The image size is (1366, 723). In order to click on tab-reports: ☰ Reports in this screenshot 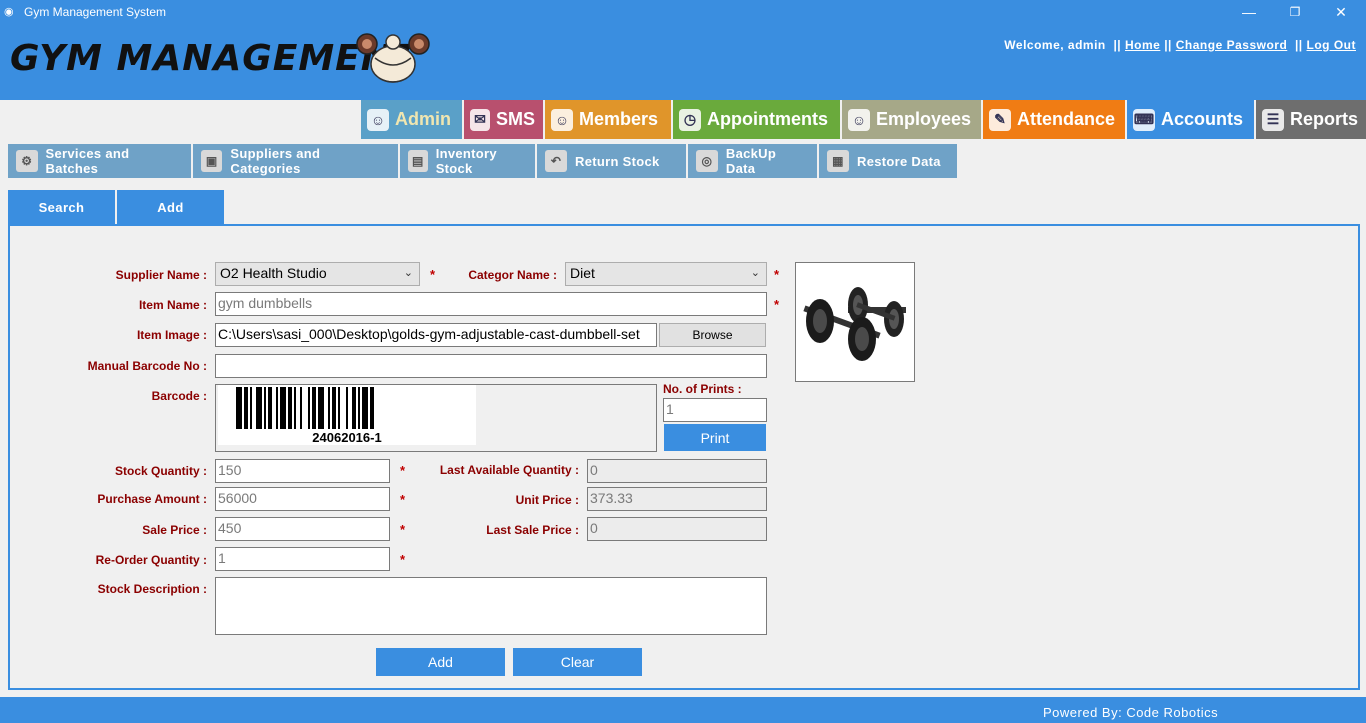, I will do `click(1311, 119)`.